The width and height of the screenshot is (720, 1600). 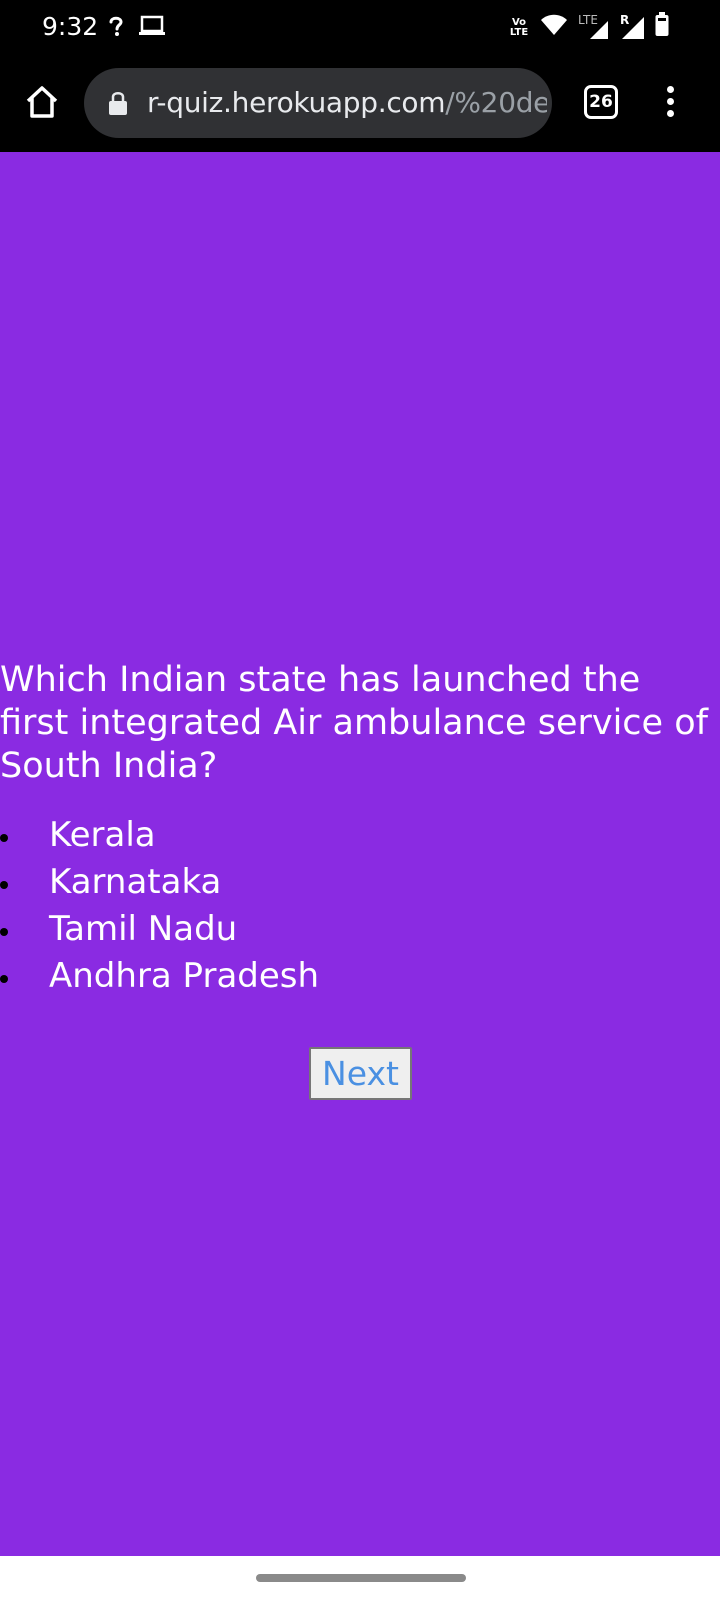 I want to click on gesture-nav-bar, so click(x=360, y=1578).